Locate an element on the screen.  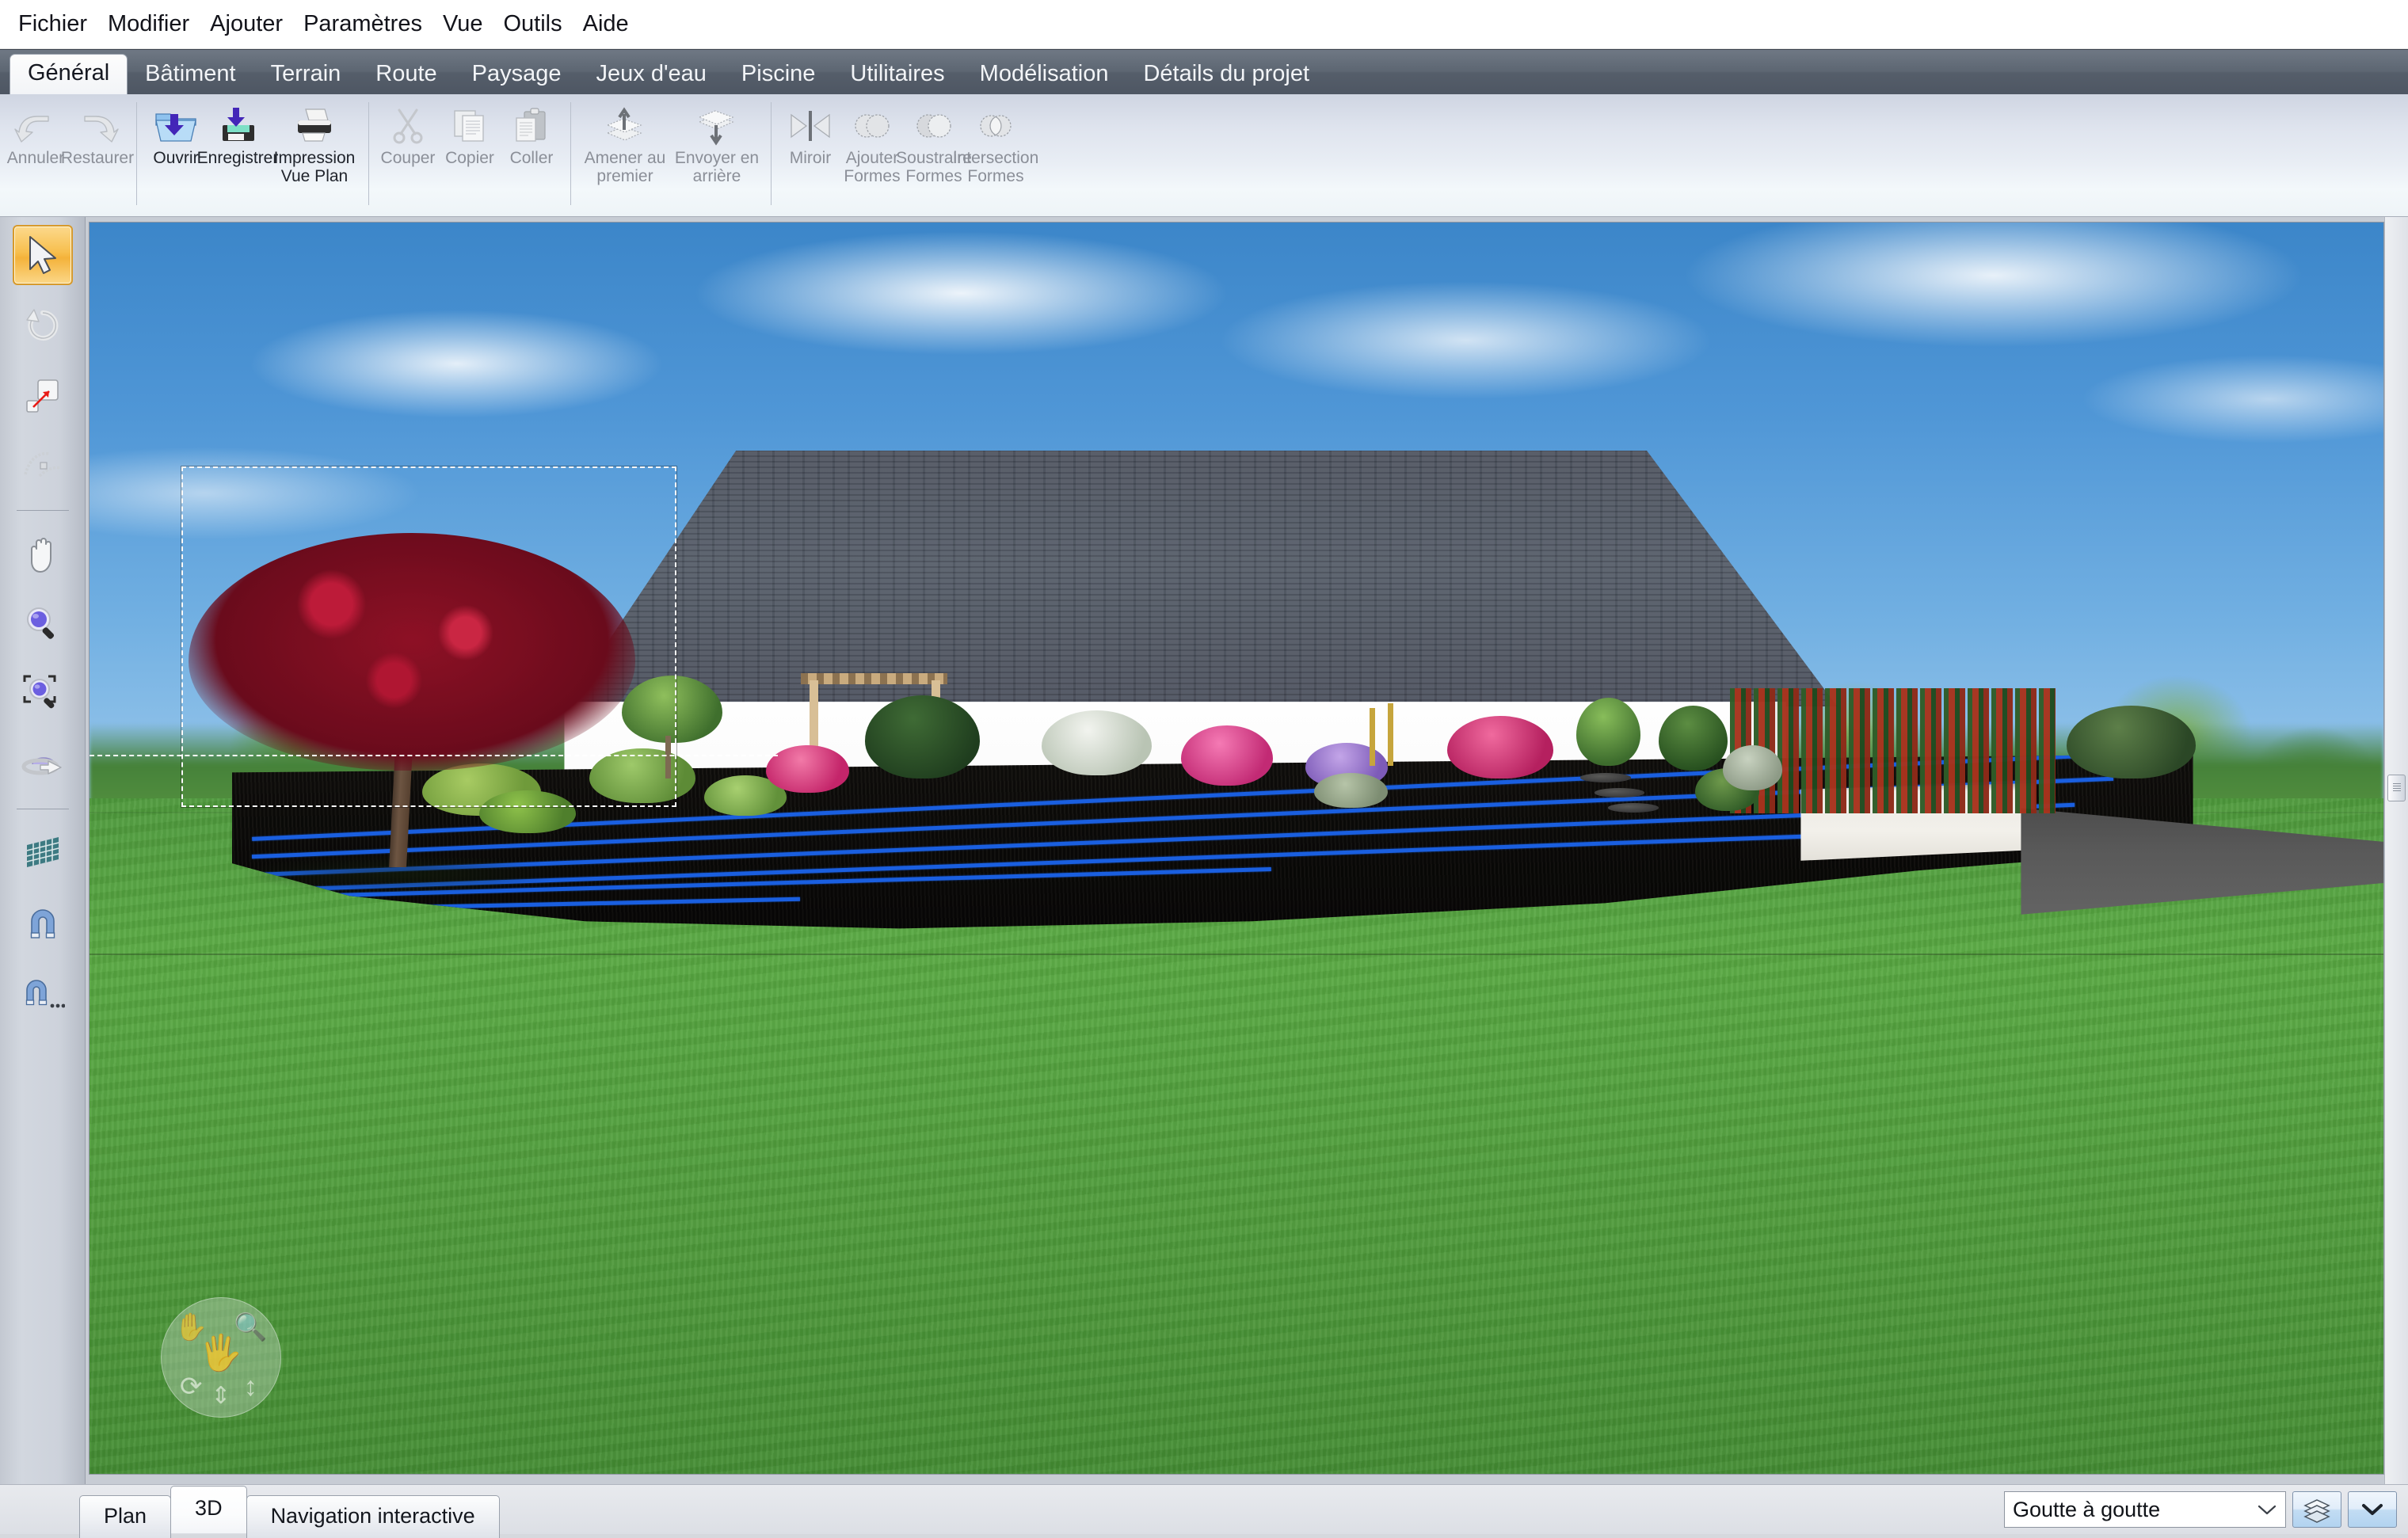
plant-trunk is located at coordinates (668, 757).